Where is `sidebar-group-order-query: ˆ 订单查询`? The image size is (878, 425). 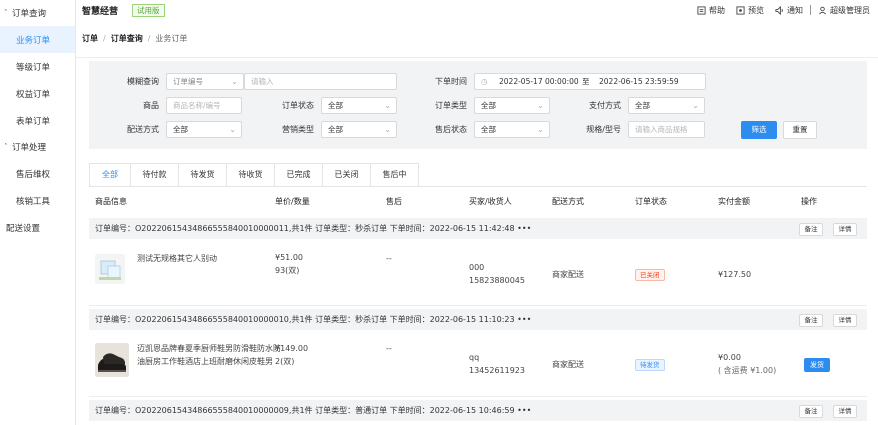 sidebar-group-order-query: ˆ 订单查询 is located at coordinates (37, 13).